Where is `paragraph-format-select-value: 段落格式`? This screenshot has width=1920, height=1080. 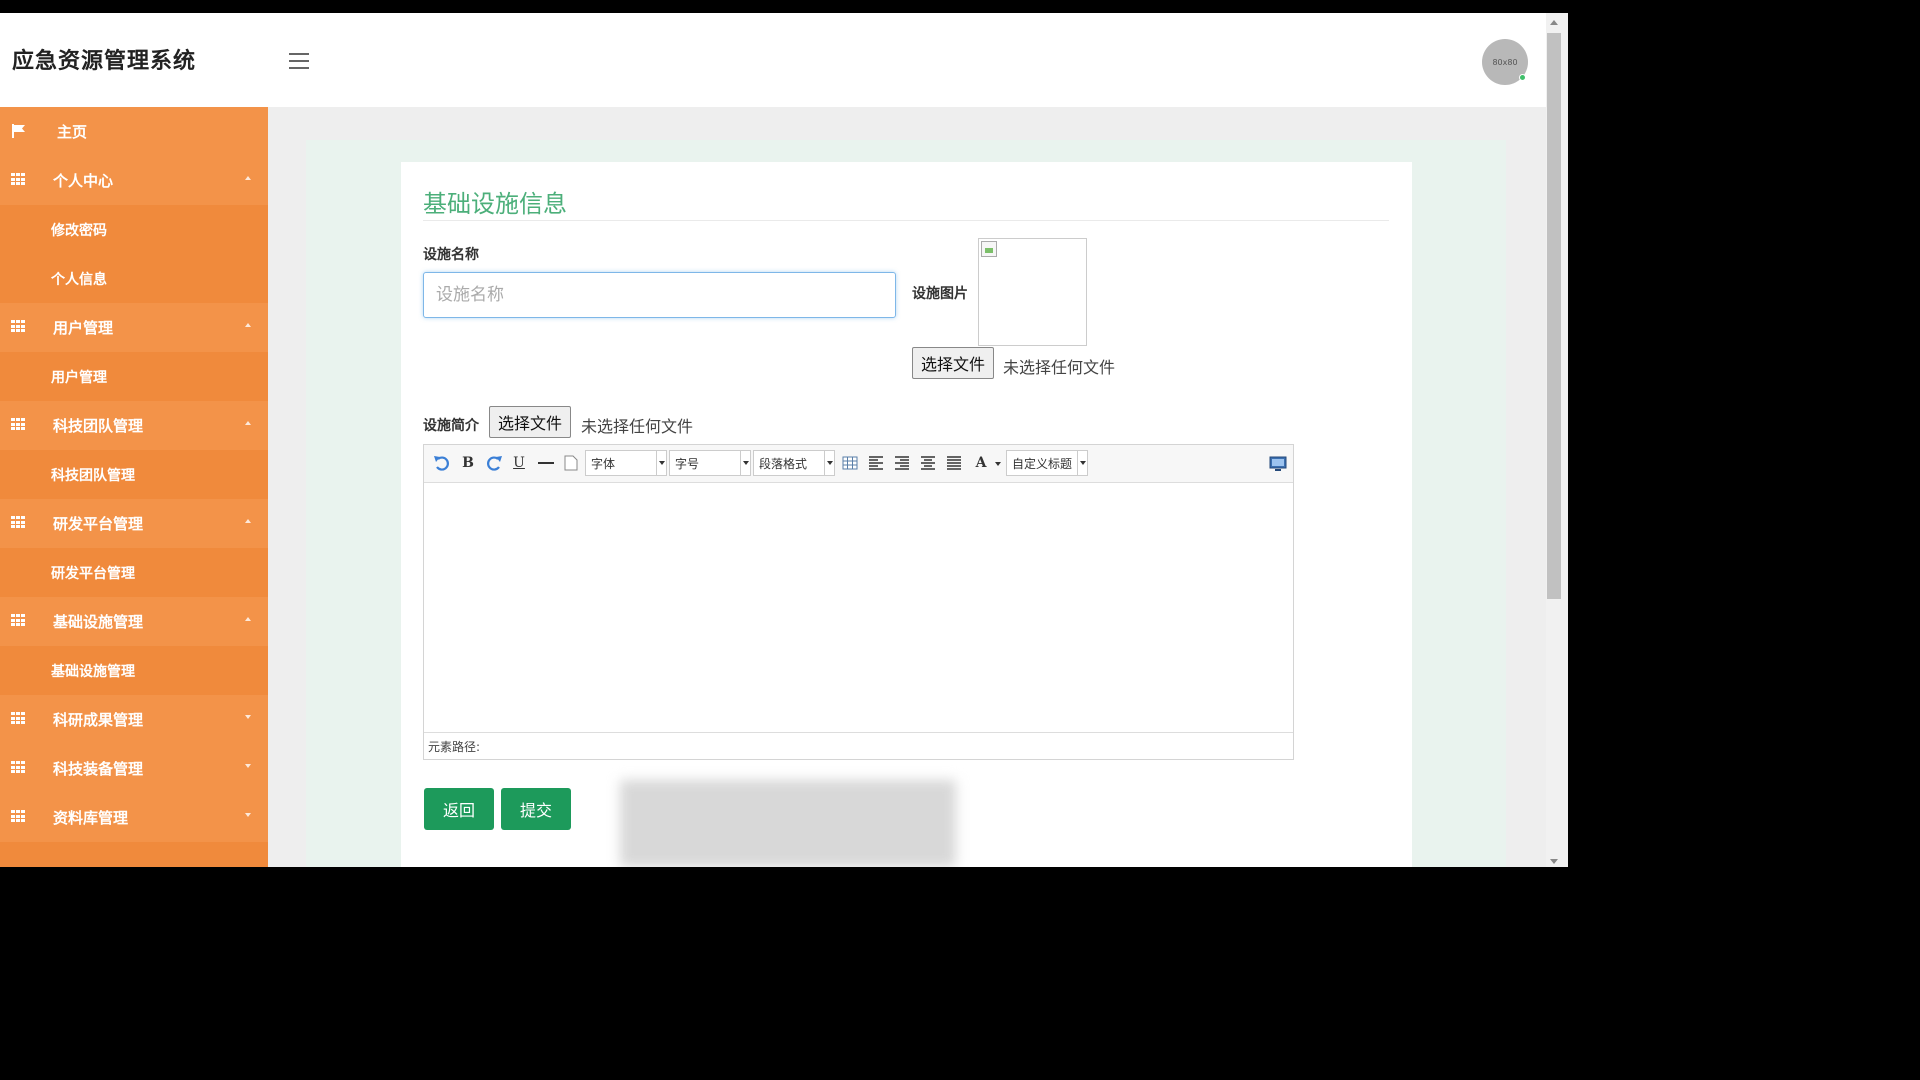
paragraph-format-select-value: 段落格式 is located at coordinates (783, 463).